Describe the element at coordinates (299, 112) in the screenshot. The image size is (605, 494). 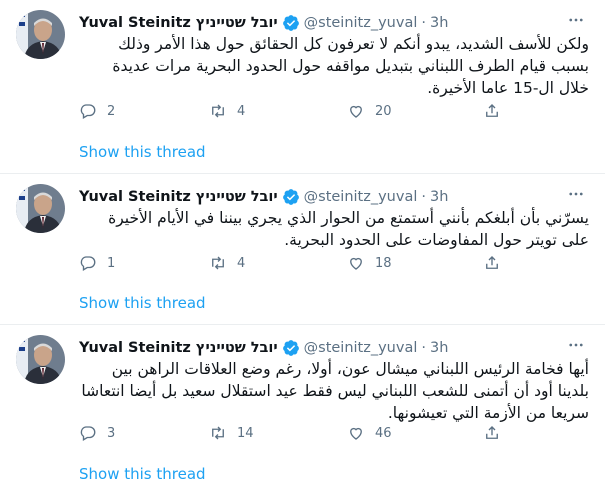
I see `tweet-actions: 2 4 20` at that location.